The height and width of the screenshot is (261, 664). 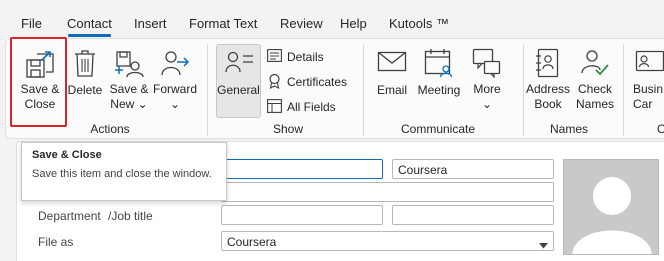 I want to click on business-card-icon, so click(x=649, y=63).